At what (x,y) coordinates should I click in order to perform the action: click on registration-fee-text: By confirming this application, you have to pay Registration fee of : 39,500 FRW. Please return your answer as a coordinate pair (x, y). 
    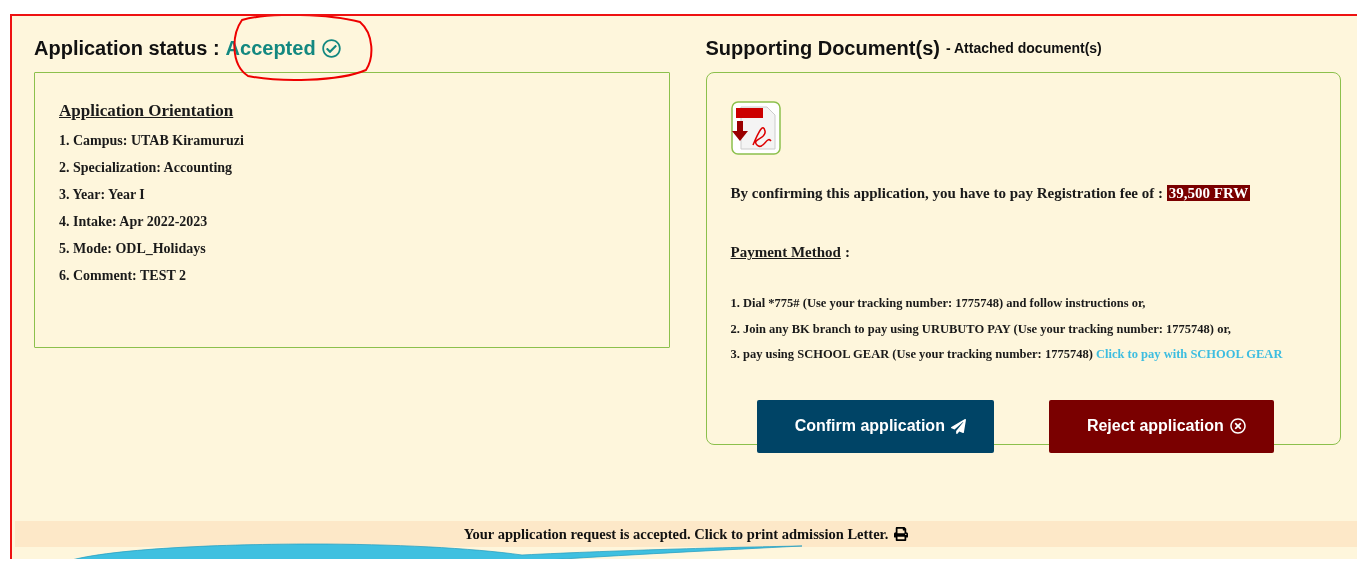
    Looking at the image, I should click on (991, 193).